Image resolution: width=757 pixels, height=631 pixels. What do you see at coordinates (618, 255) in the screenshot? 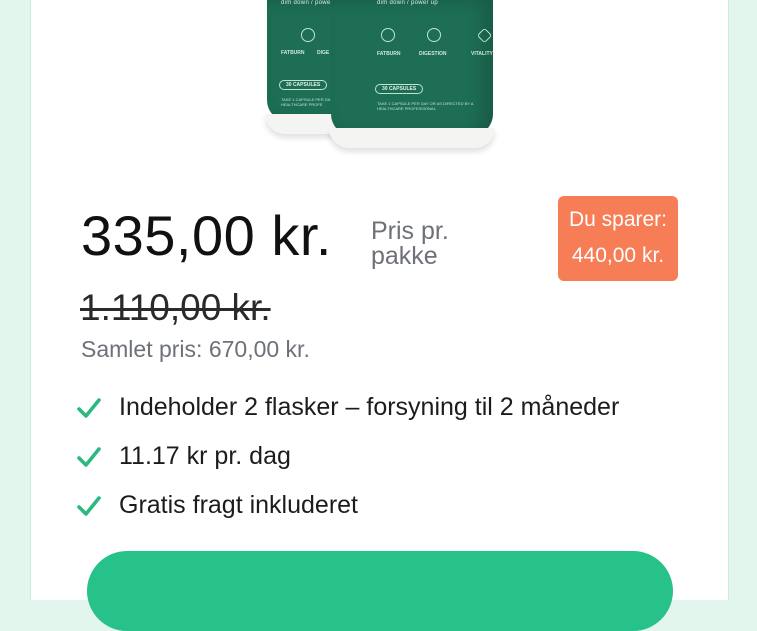
I see `savings-amount: 440,00 kr.` at bounding box center [618, 255].